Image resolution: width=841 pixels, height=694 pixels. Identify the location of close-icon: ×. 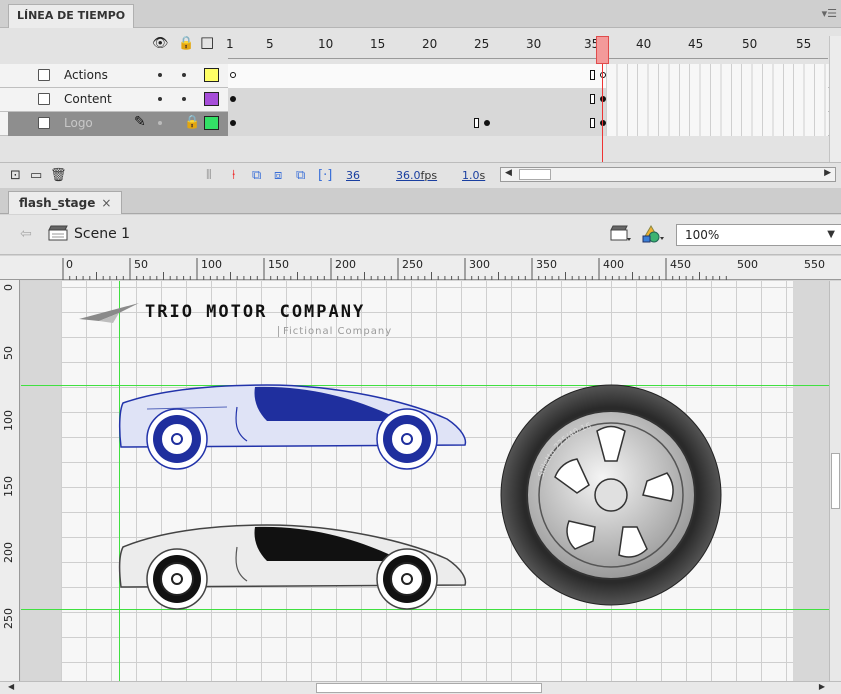
(106, 203).